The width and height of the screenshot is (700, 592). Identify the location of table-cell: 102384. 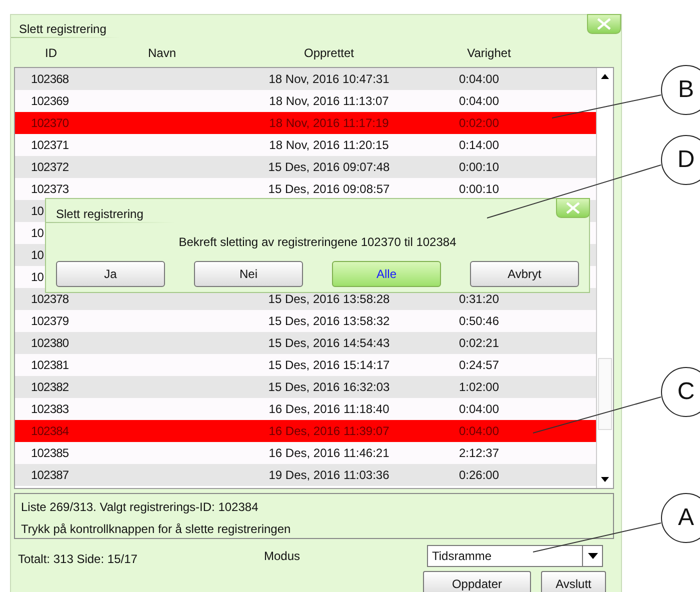
(50, 431).